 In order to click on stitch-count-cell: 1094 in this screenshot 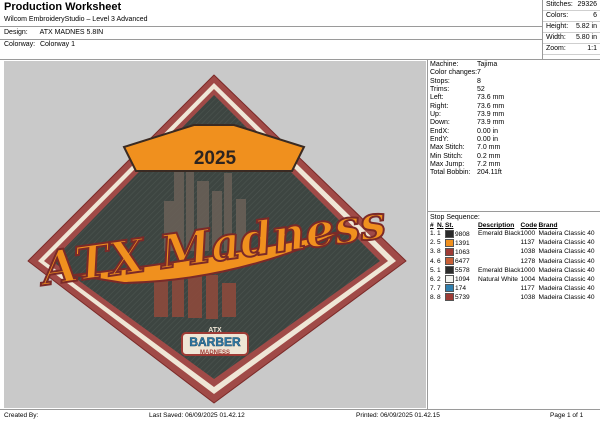, I will do `click(461, 279)`.